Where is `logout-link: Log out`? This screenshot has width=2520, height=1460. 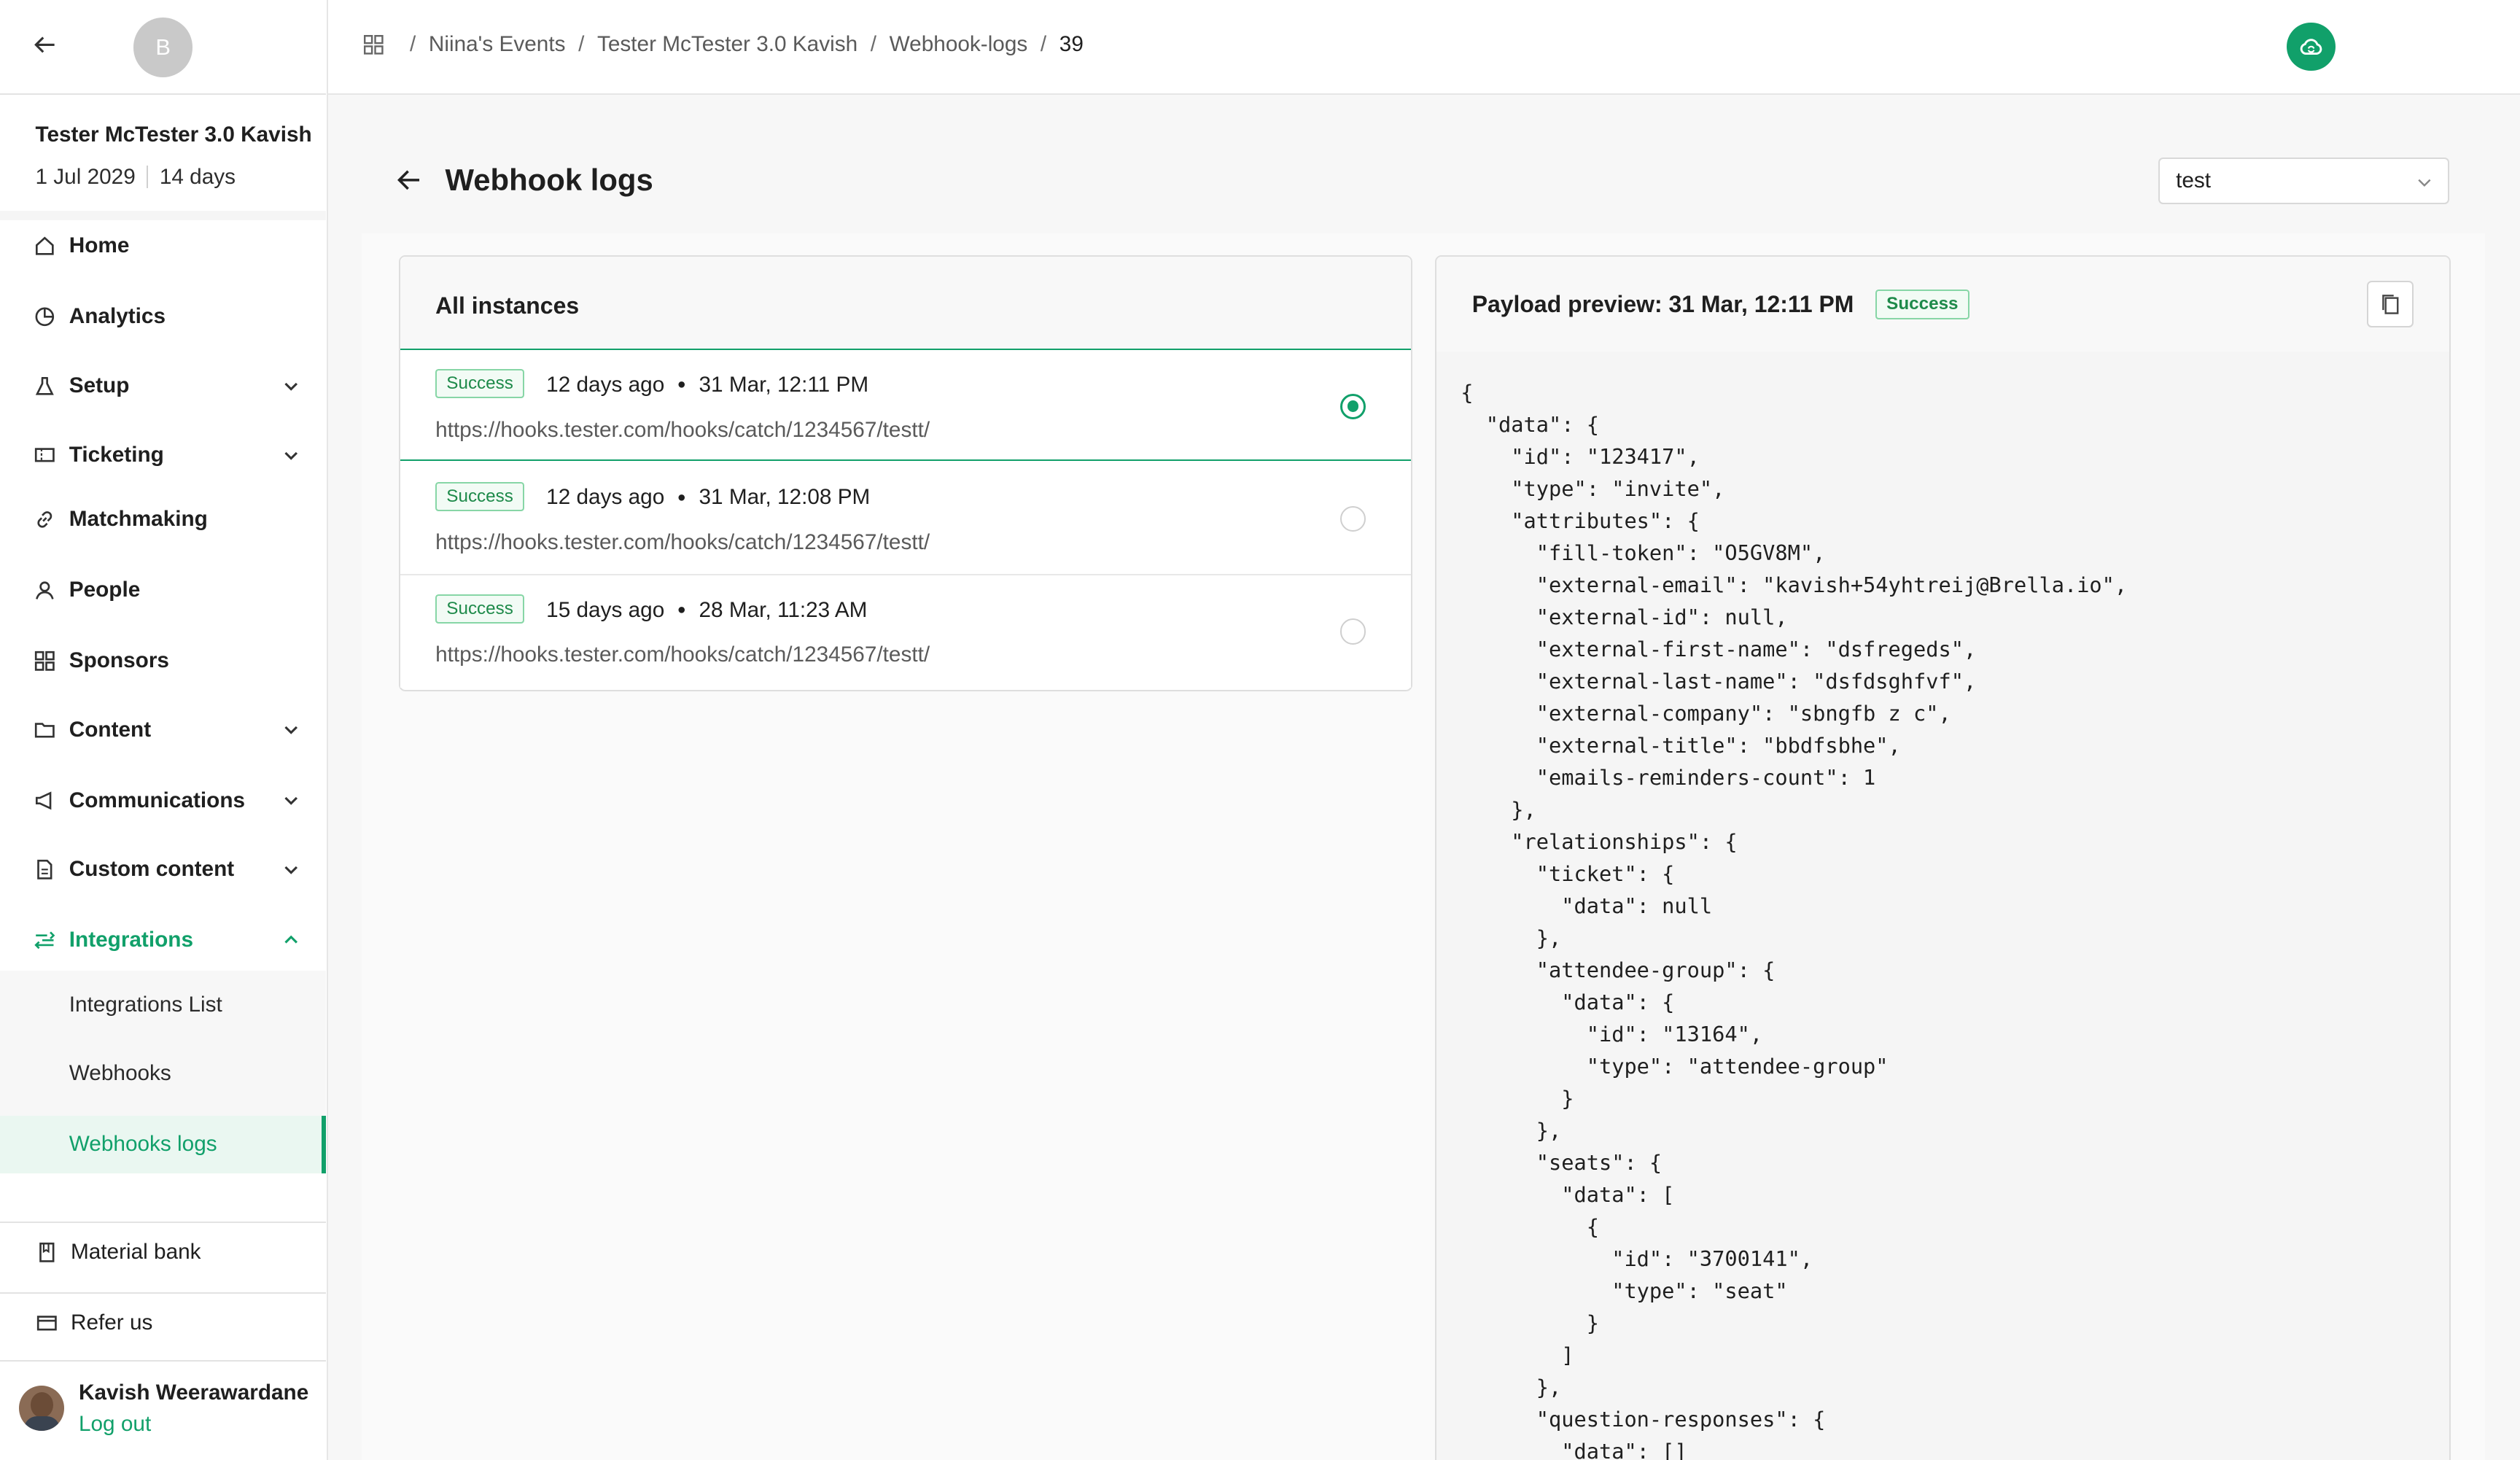
logout-link: Log out is located at coordinates (115, 1424).